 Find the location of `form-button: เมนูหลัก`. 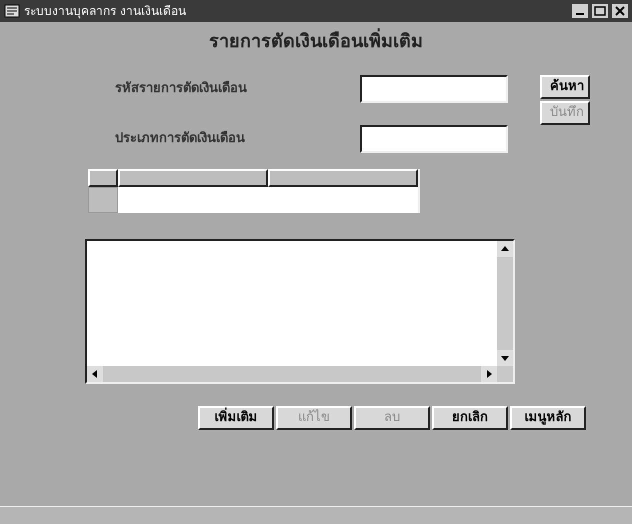

form-button: เมนูหลัก is located at coordinates (548, 418).